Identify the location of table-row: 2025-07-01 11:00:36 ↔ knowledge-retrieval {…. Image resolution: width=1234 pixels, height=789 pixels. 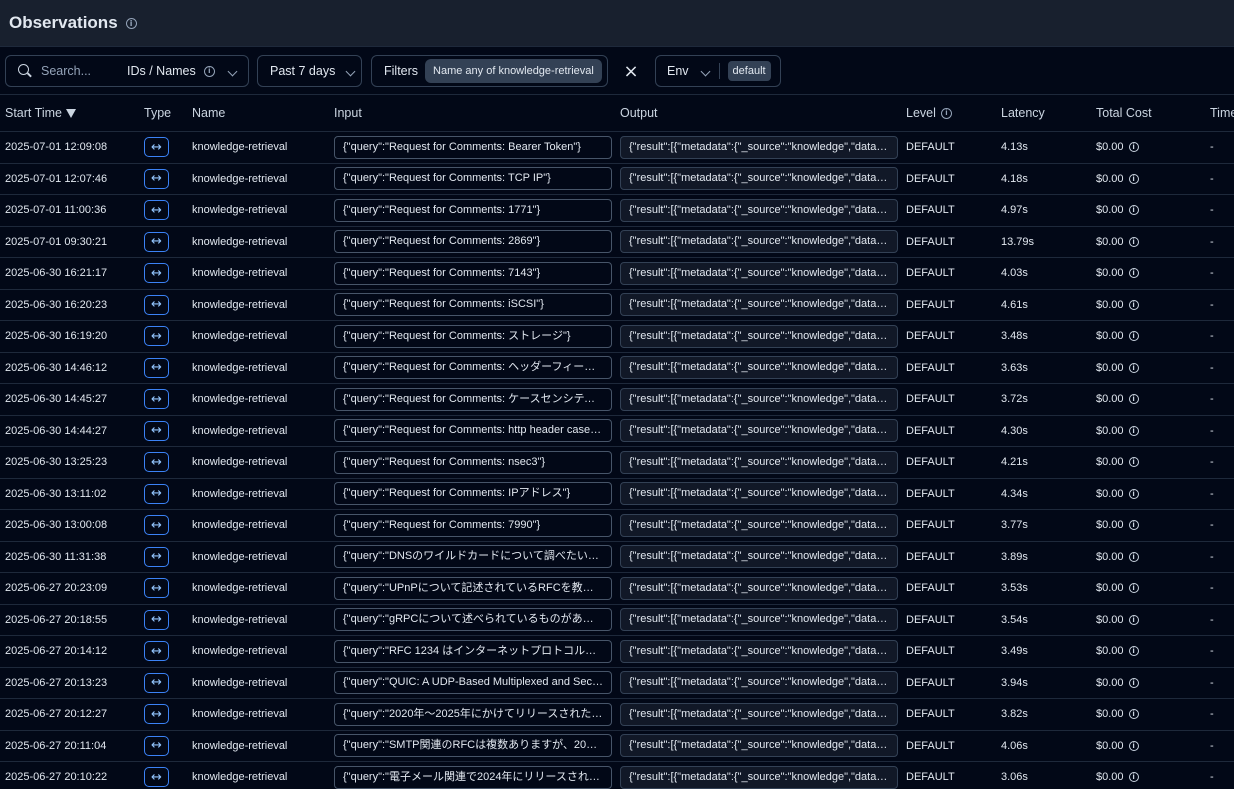
(617, 211).